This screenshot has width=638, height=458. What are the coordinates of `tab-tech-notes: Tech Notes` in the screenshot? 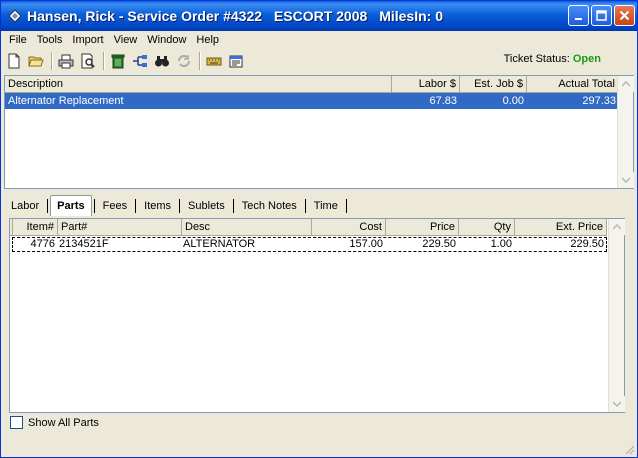 It's located at (269, 206).